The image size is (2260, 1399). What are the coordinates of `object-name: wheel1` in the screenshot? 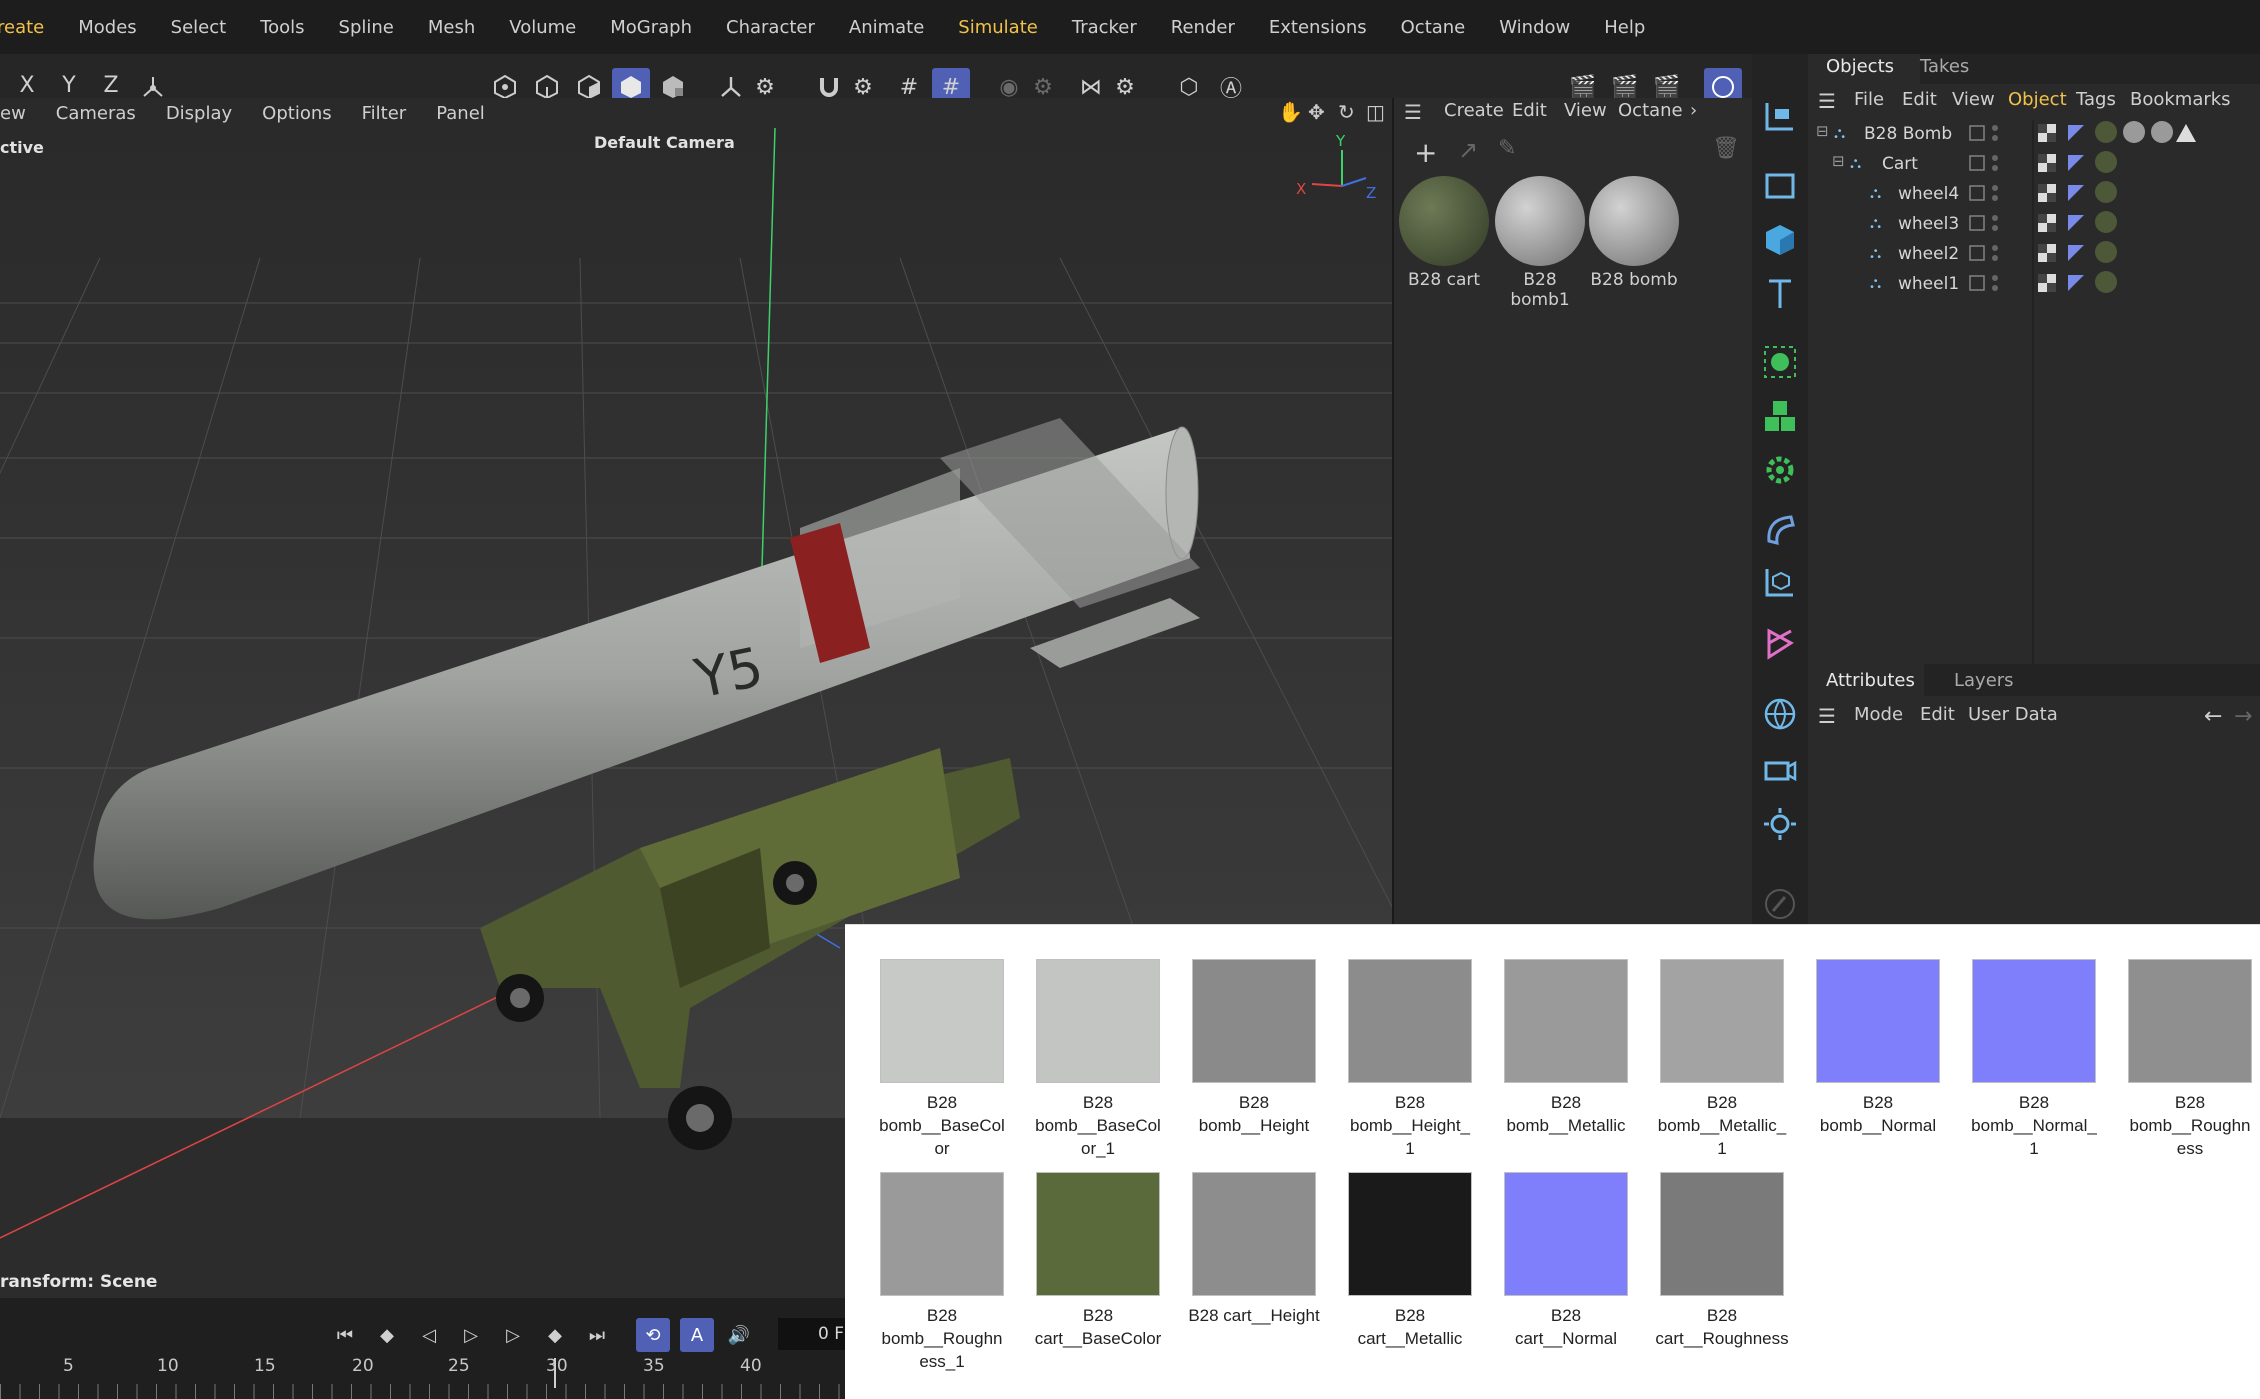 It's located at (1928, 284).